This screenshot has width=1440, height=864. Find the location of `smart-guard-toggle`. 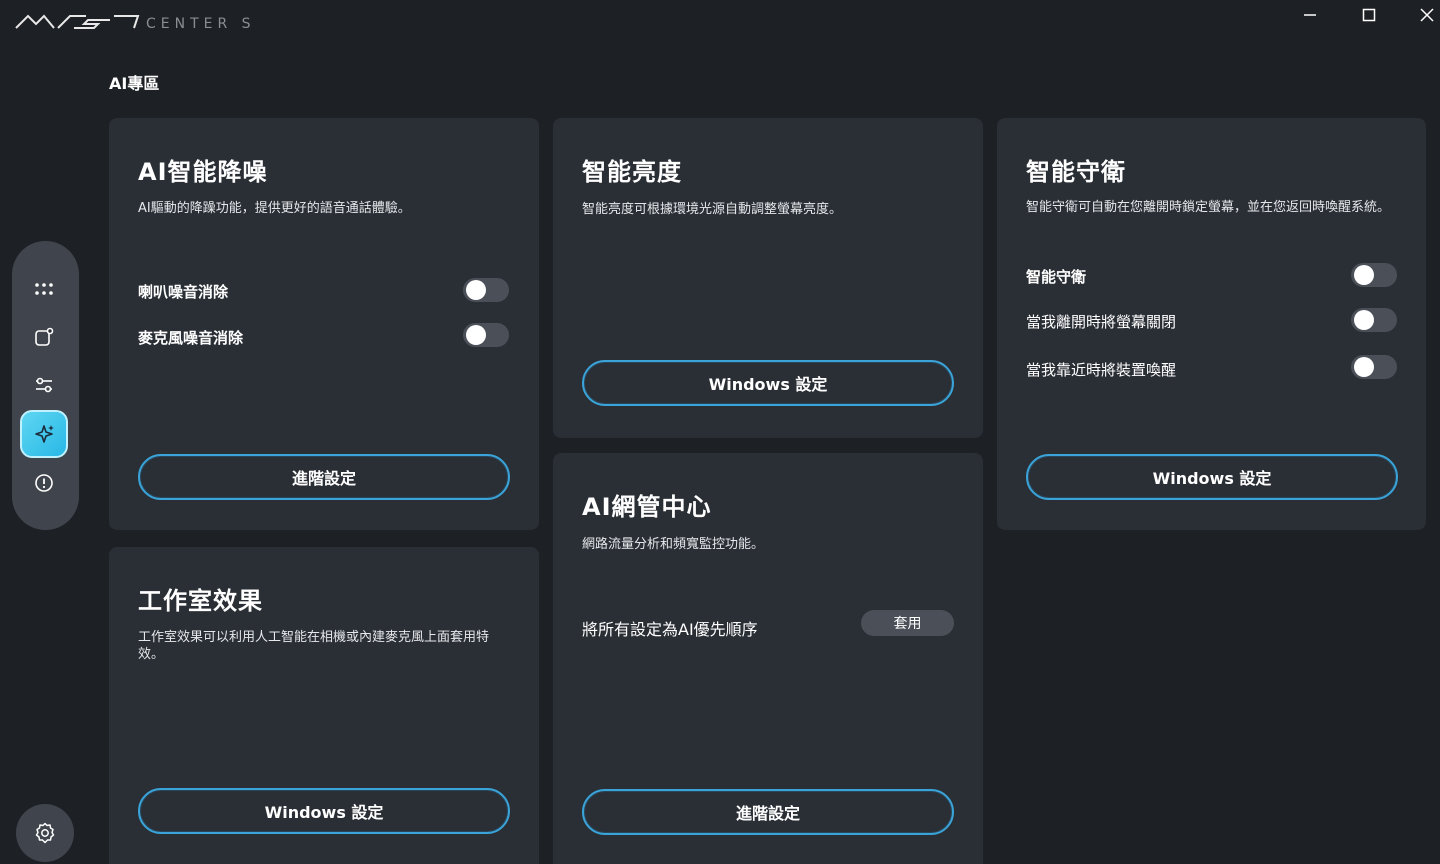

smart-guard-toggle is located at coordinates (1374, 275).